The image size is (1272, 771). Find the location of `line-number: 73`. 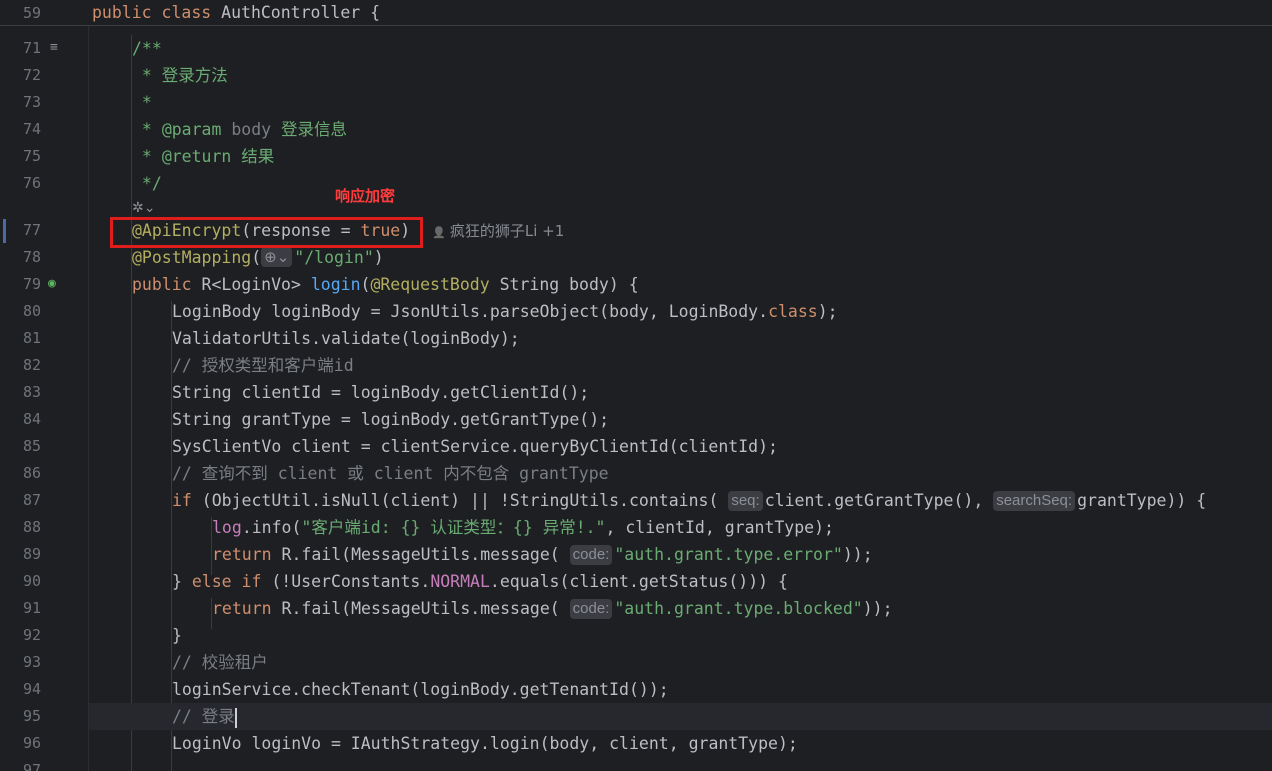

line-number: 73 is located at coordinates (20, 102).